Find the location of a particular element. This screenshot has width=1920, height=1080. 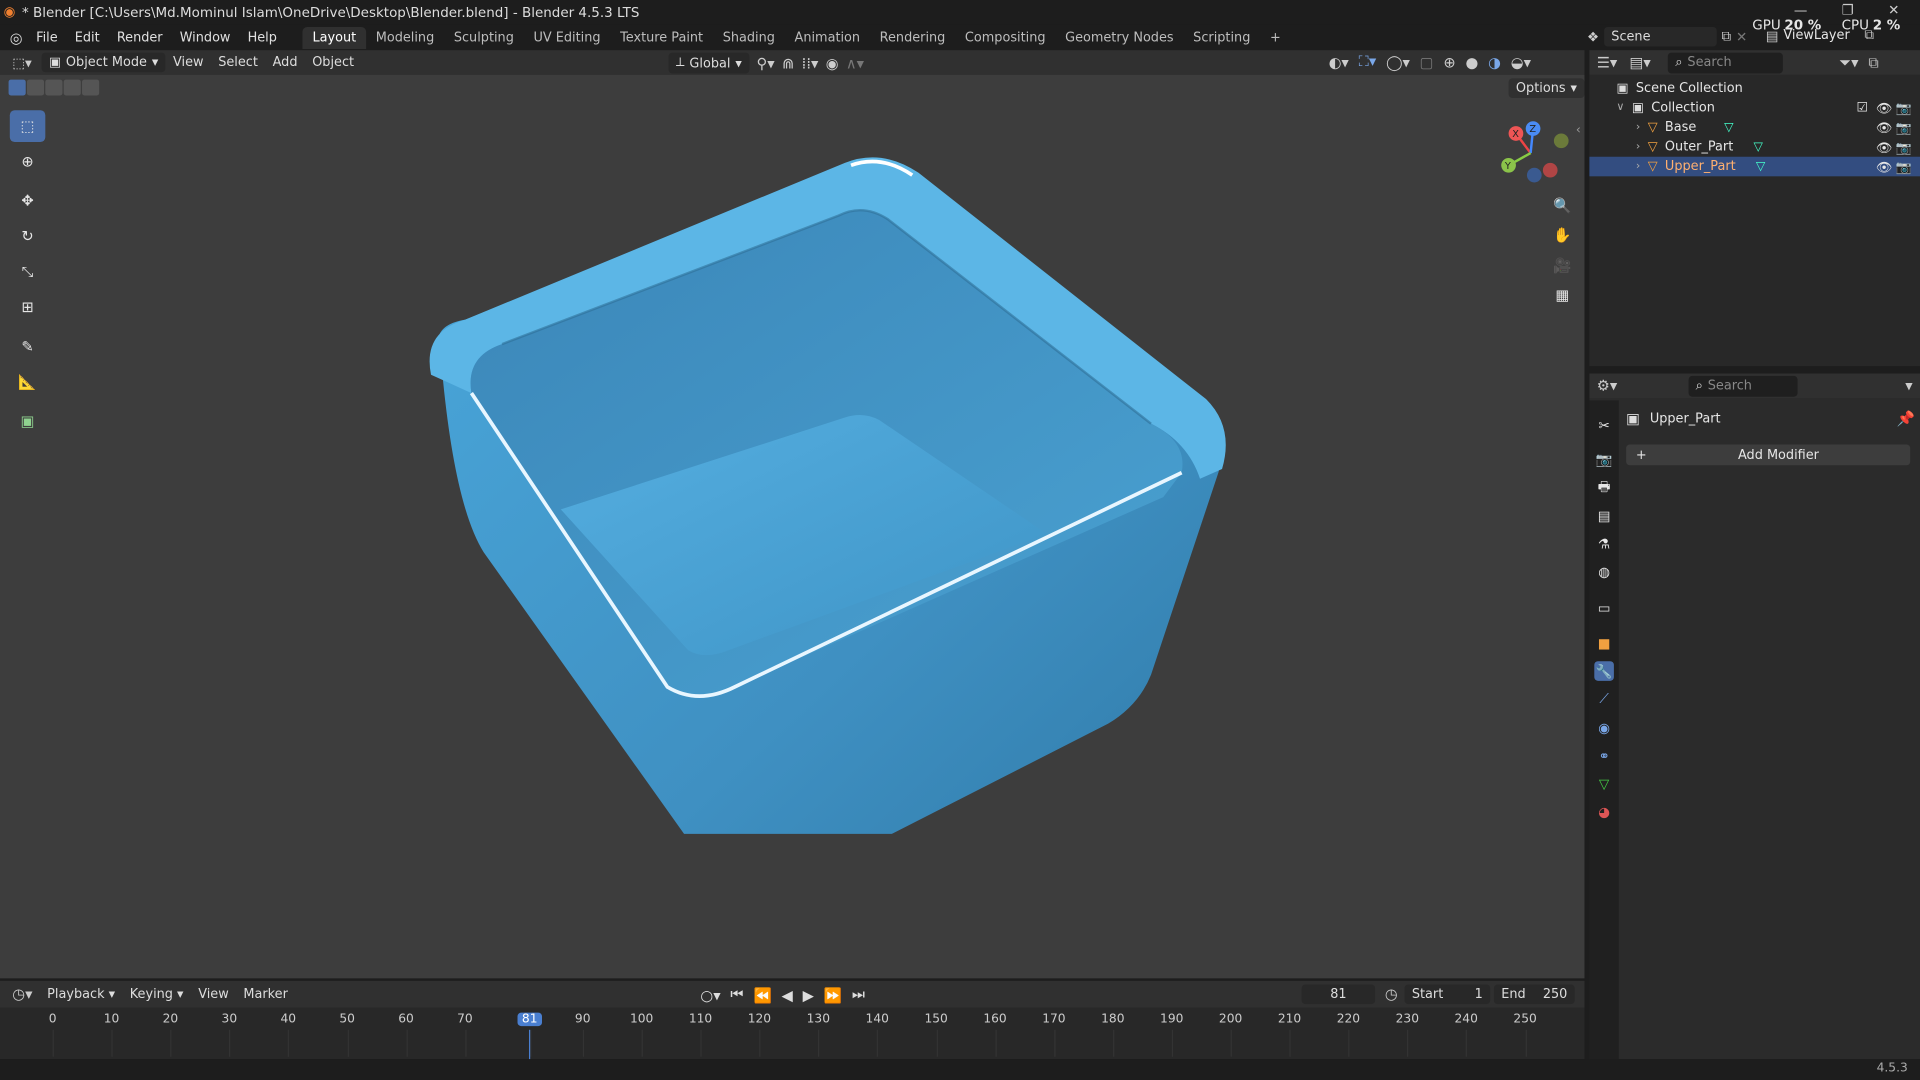

proportional-edit-icon: ◉ is located at coordinates (832, 62).